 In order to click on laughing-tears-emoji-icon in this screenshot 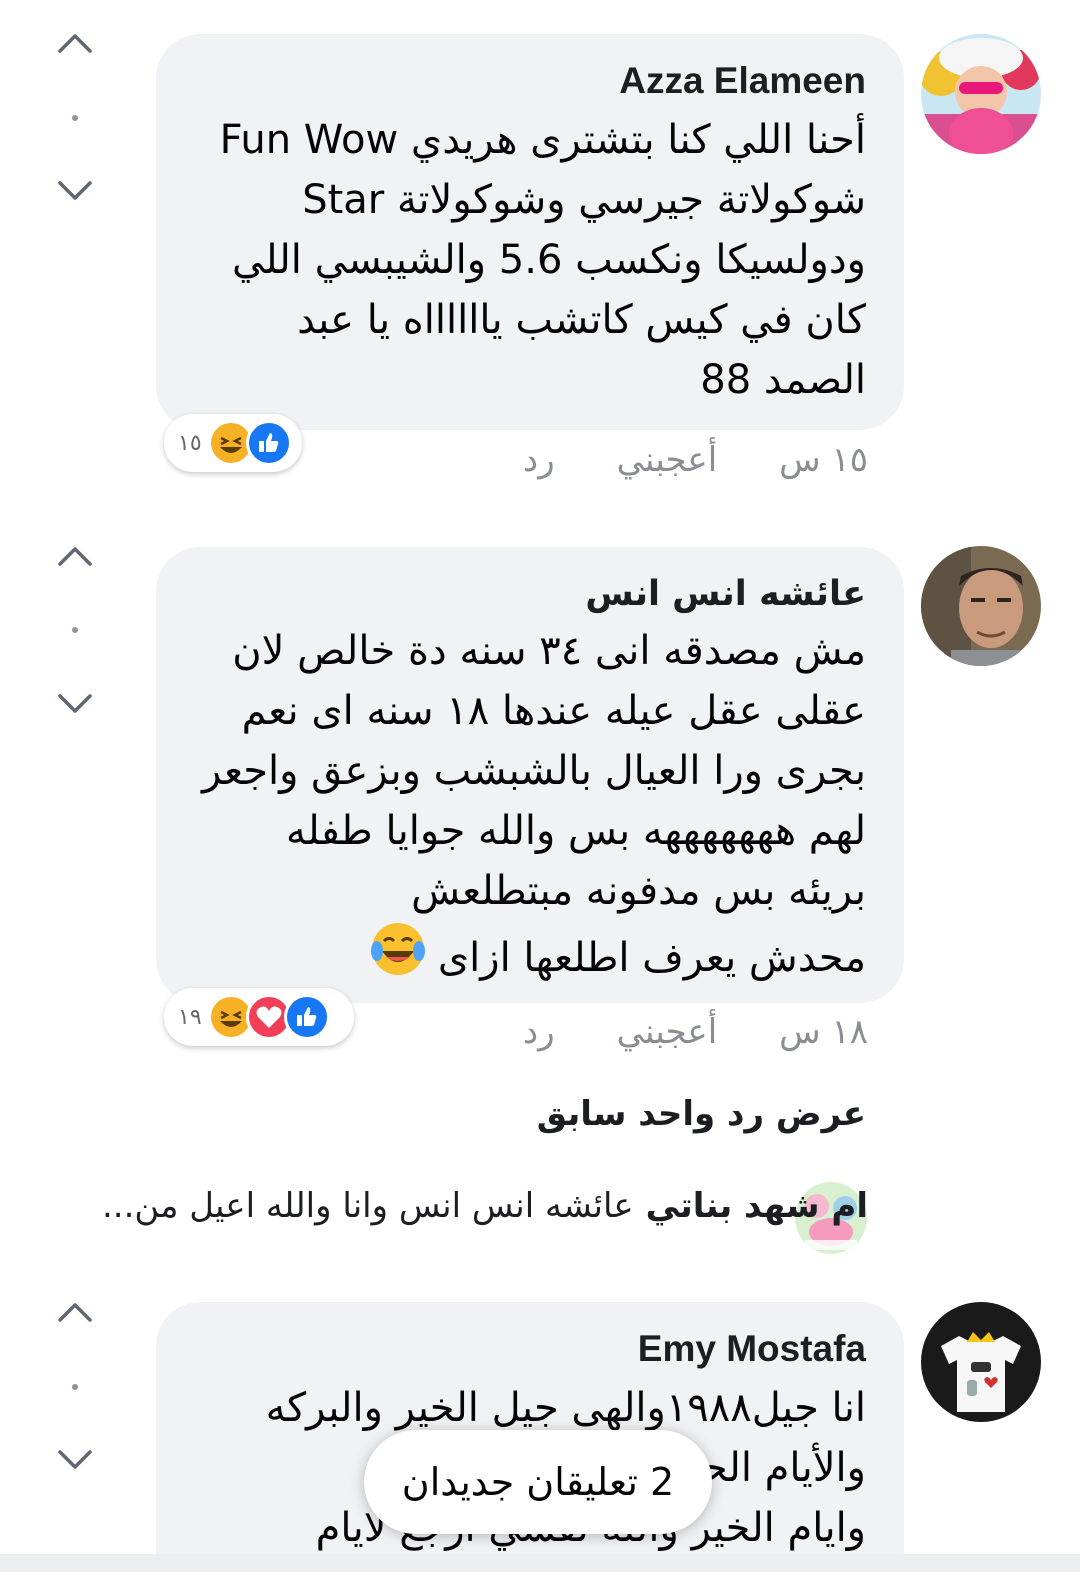, I will do `click(398, 957)`.